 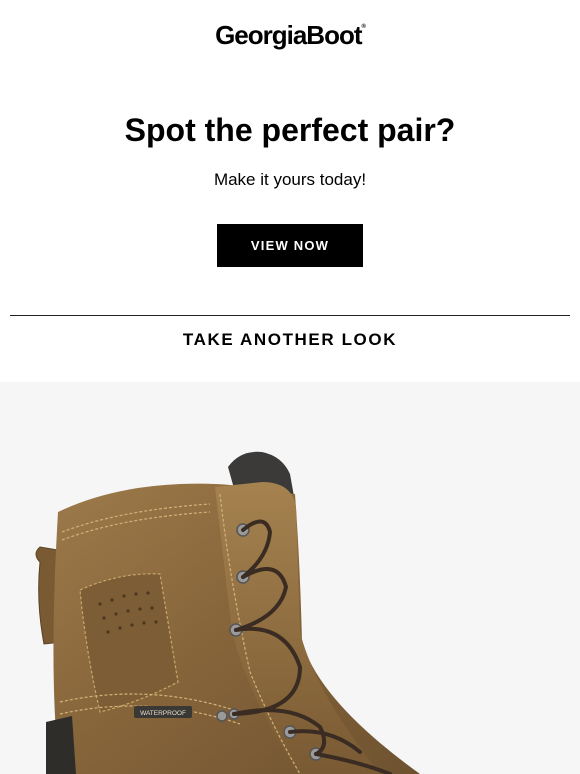 I want to click on brand-logo: GeorgiaBoot®, so click(x=290, y=35).